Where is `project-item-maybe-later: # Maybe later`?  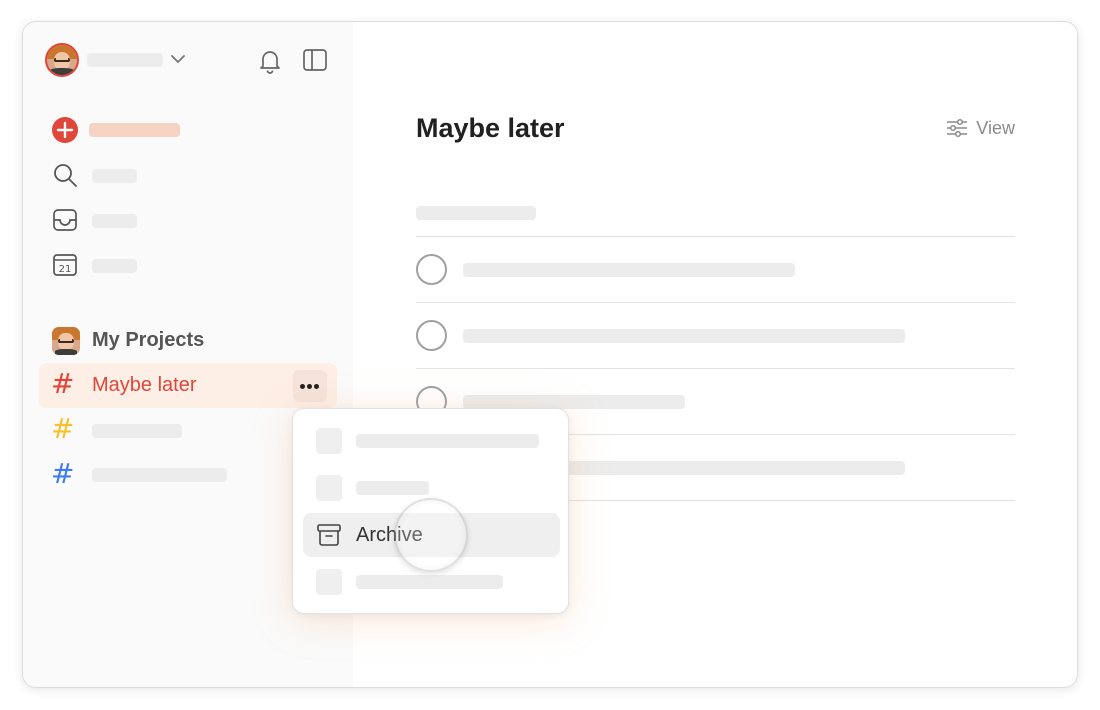 project-item-maybe-later: # Maybe later is located at coordinates (188, 385).